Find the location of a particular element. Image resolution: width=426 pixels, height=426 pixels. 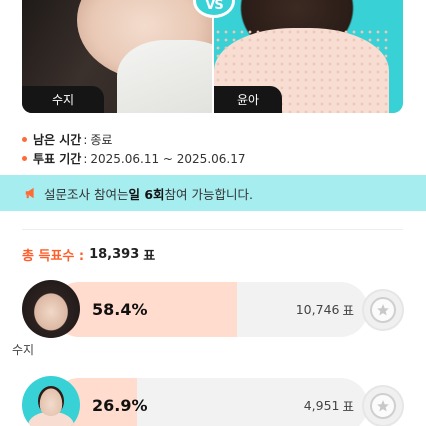

vote-count-value: 4,951 is located at coordinates (321, 405).